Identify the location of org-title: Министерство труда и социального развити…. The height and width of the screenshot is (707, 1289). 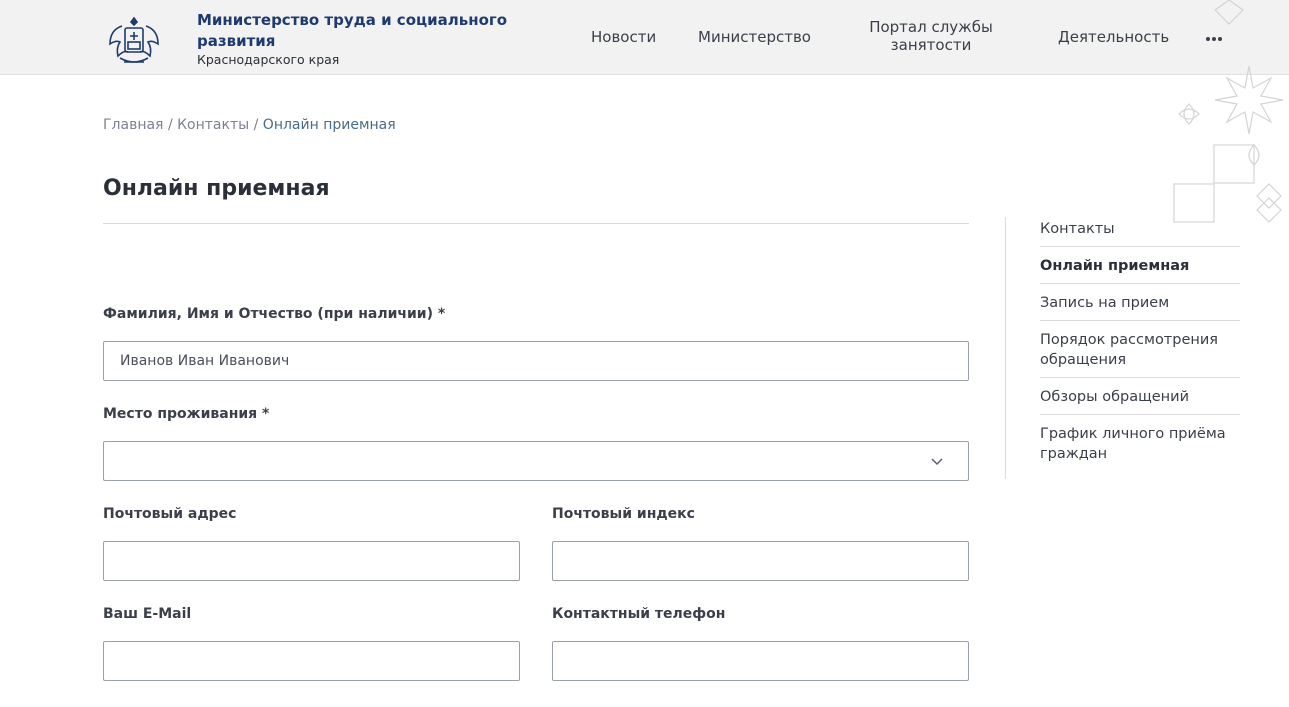
(377, 31).